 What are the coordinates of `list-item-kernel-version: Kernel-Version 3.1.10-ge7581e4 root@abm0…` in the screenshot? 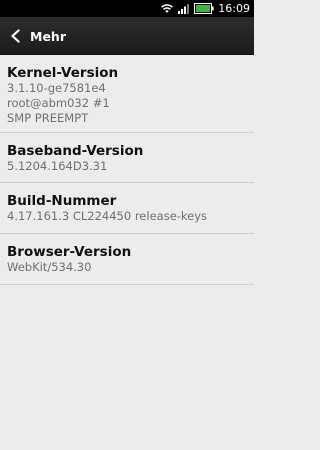 It's located at (127, 94).